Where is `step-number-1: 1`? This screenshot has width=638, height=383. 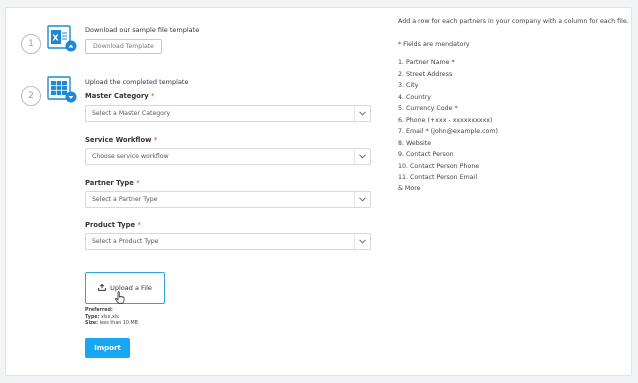 step-number-1: 1 is located at coordinates (31, 44).